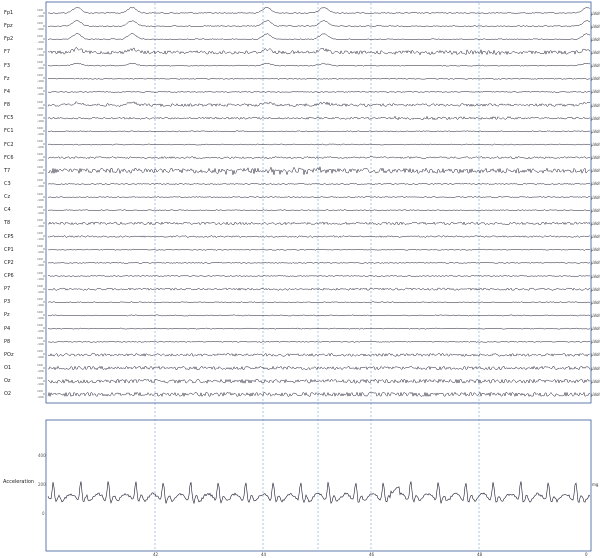 This screenshot has width=600, height=558. What do you see at coordinates (319, 104) in the screenshot?
I see `eeg-trace-f8` at bounding box center [319, 104].